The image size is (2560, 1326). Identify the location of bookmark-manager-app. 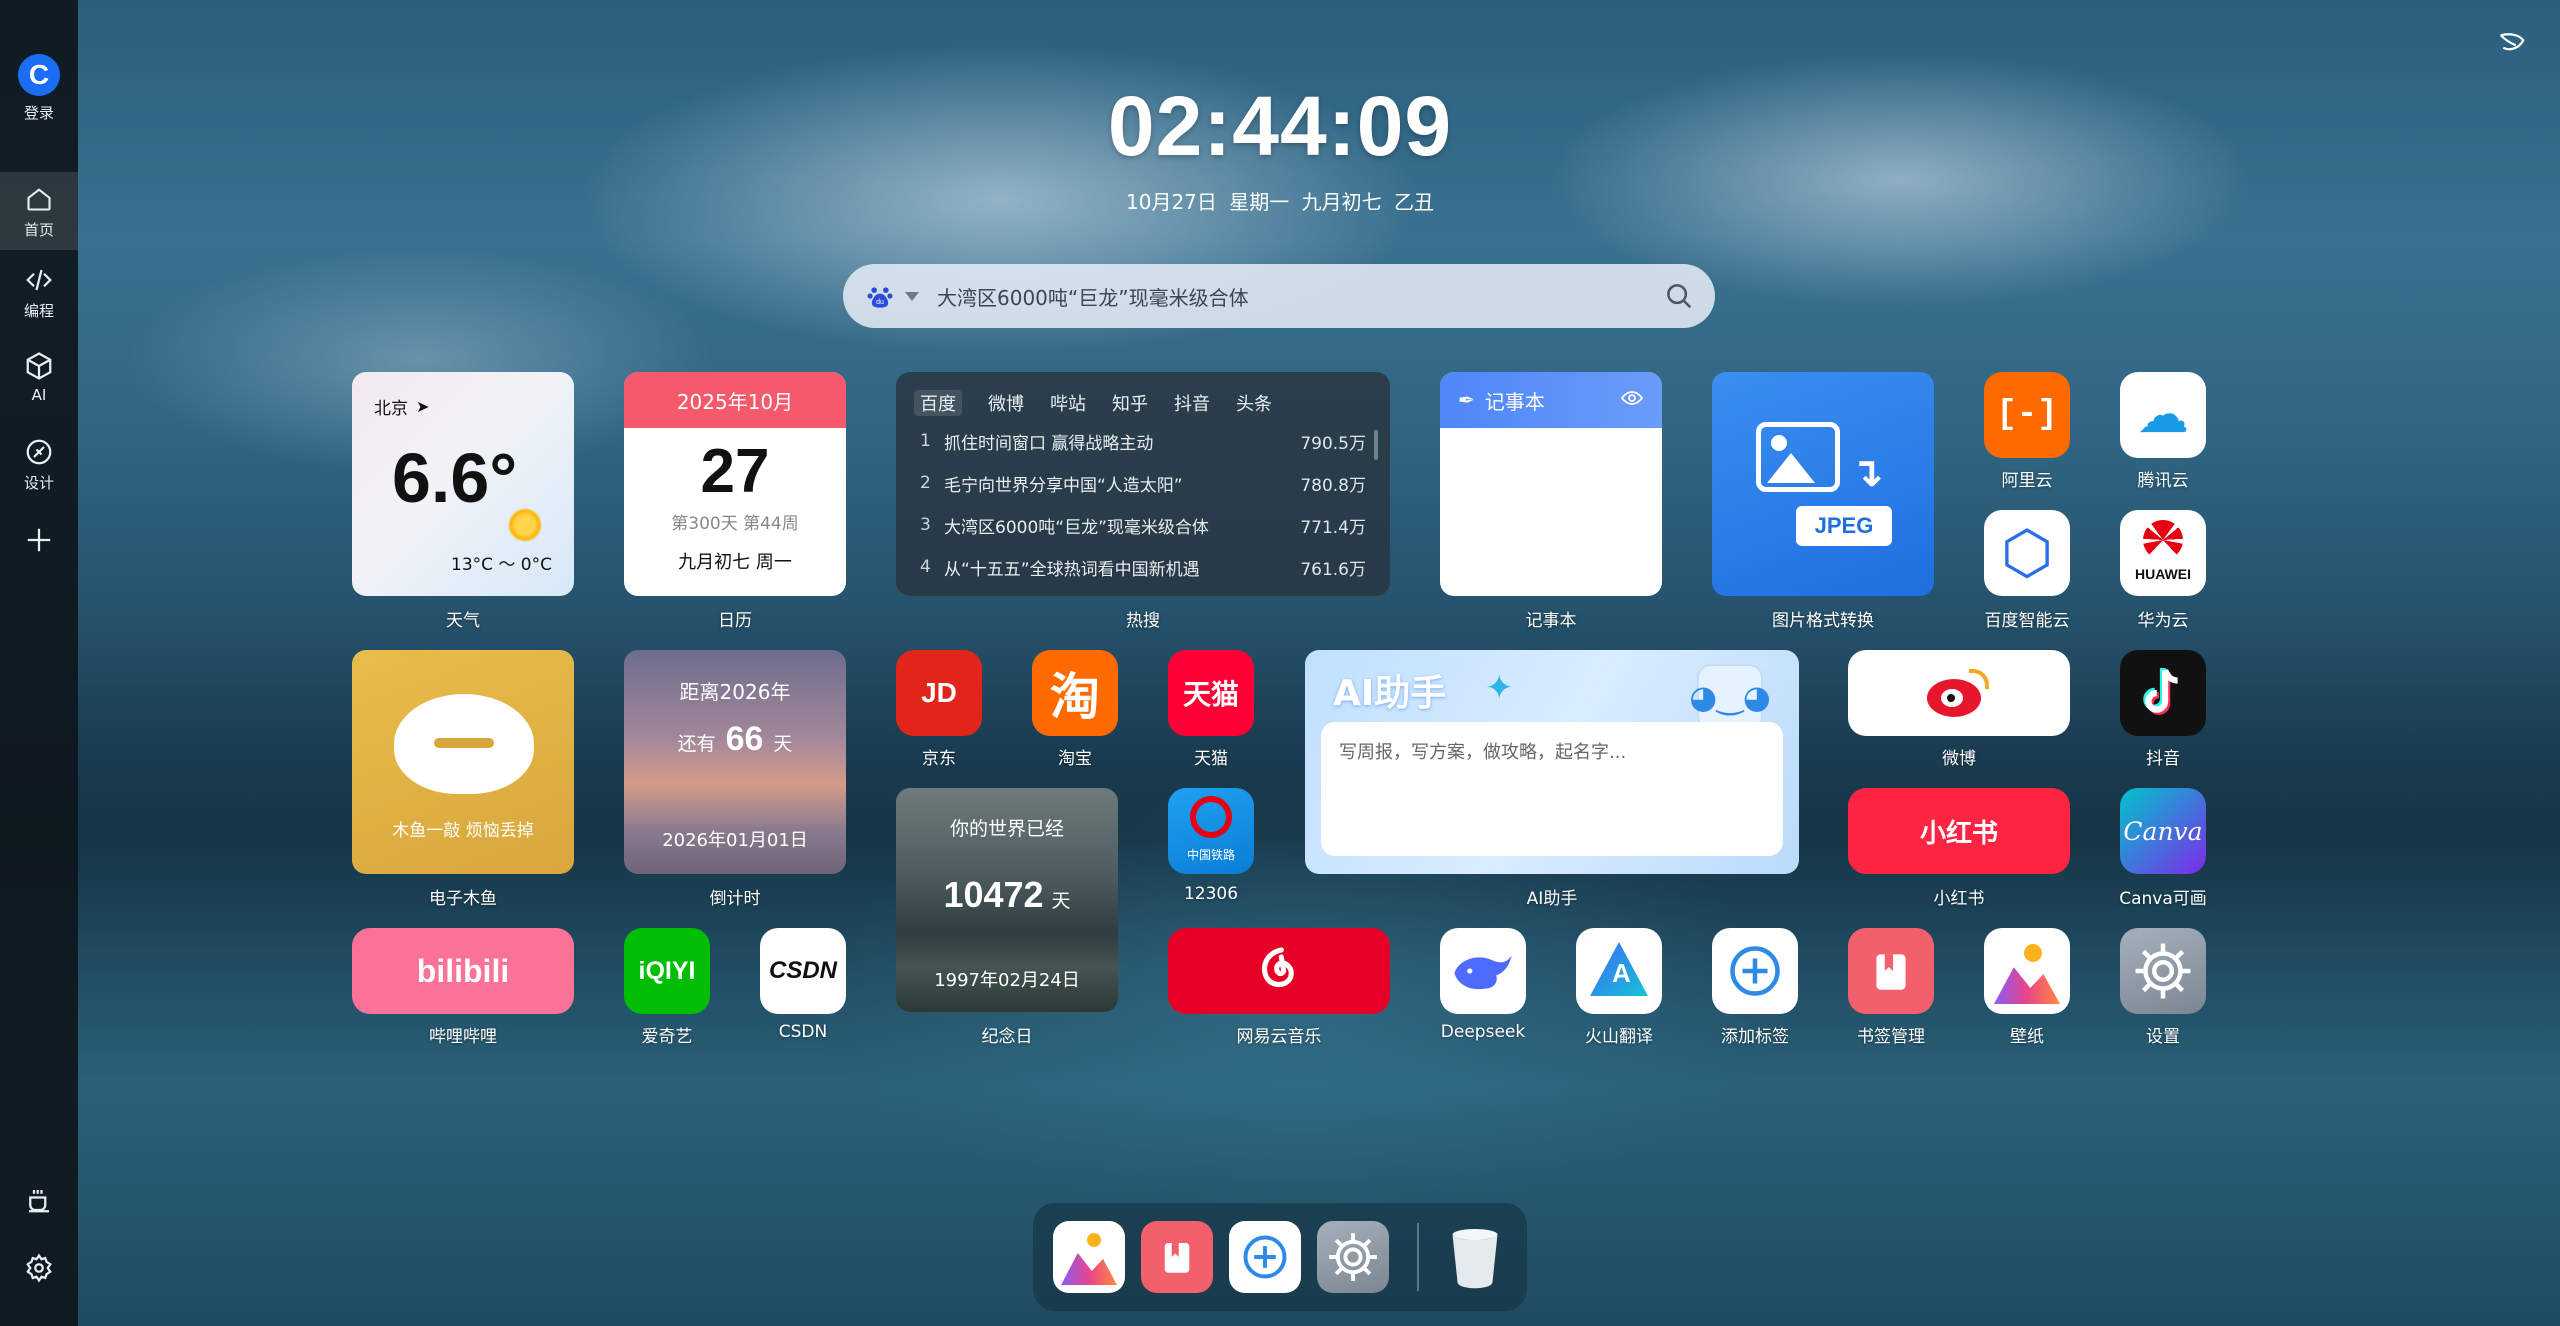
(1891, 971).